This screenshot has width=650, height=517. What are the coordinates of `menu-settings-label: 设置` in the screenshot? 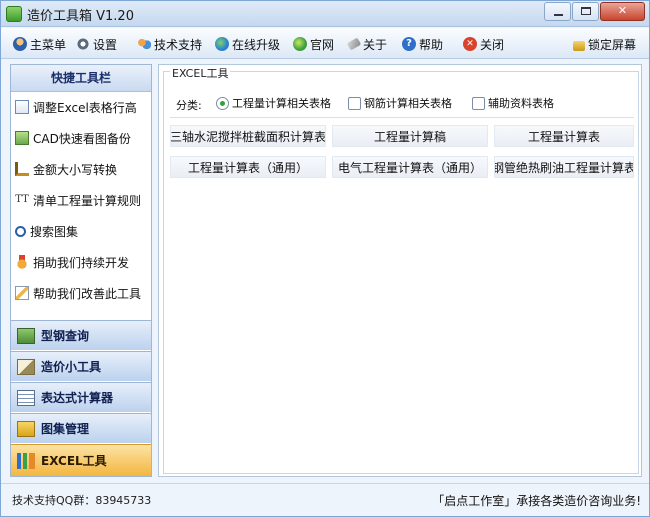 It's located at (105, 44).